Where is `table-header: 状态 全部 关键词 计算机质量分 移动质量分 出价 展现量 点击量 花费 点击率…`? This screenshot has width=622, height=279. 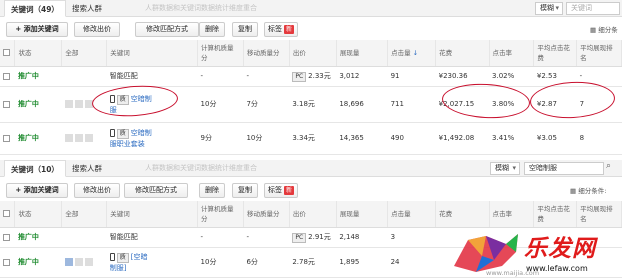 table-header: 状态 全部 关键词 计算机质量分 移动质量分 出价 展现量 点击量 花费 点击率… is located at coordinates (311, 214).